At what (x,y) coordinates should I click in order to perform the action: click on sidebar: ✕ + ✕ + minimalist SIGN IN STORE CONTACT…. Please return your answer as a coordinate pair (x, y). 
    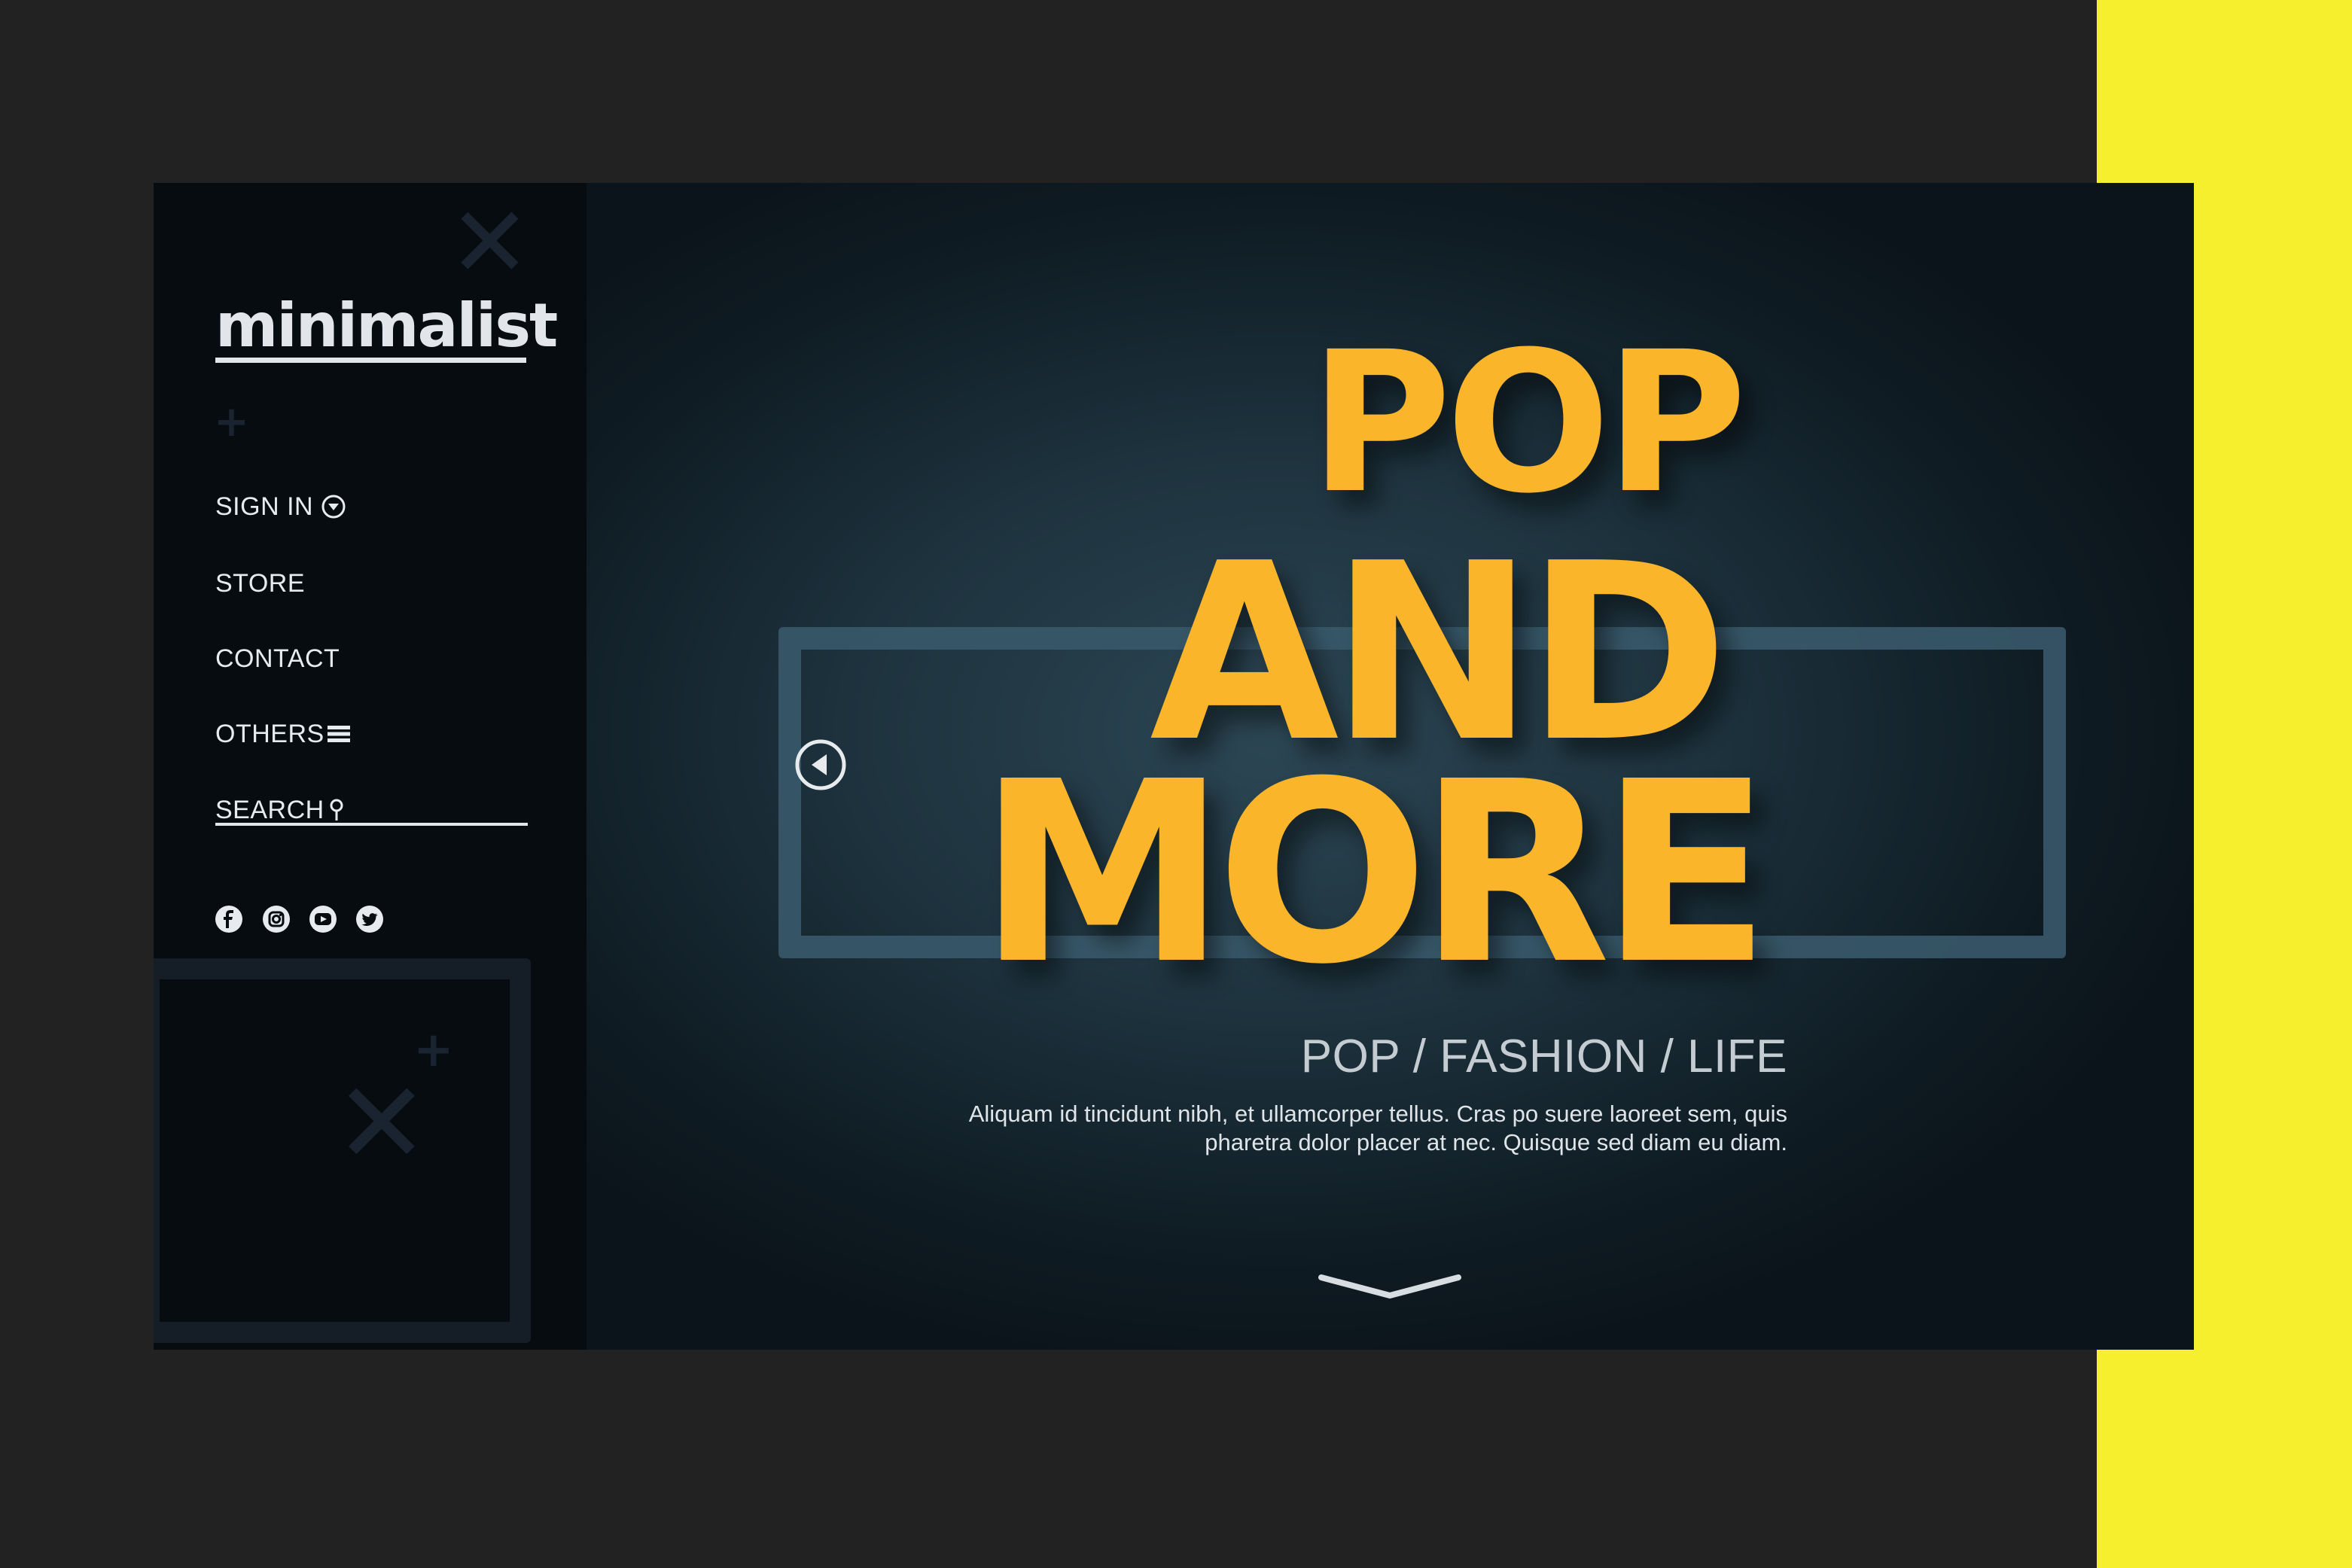
    Looking at the image, I should click on (370, 766).